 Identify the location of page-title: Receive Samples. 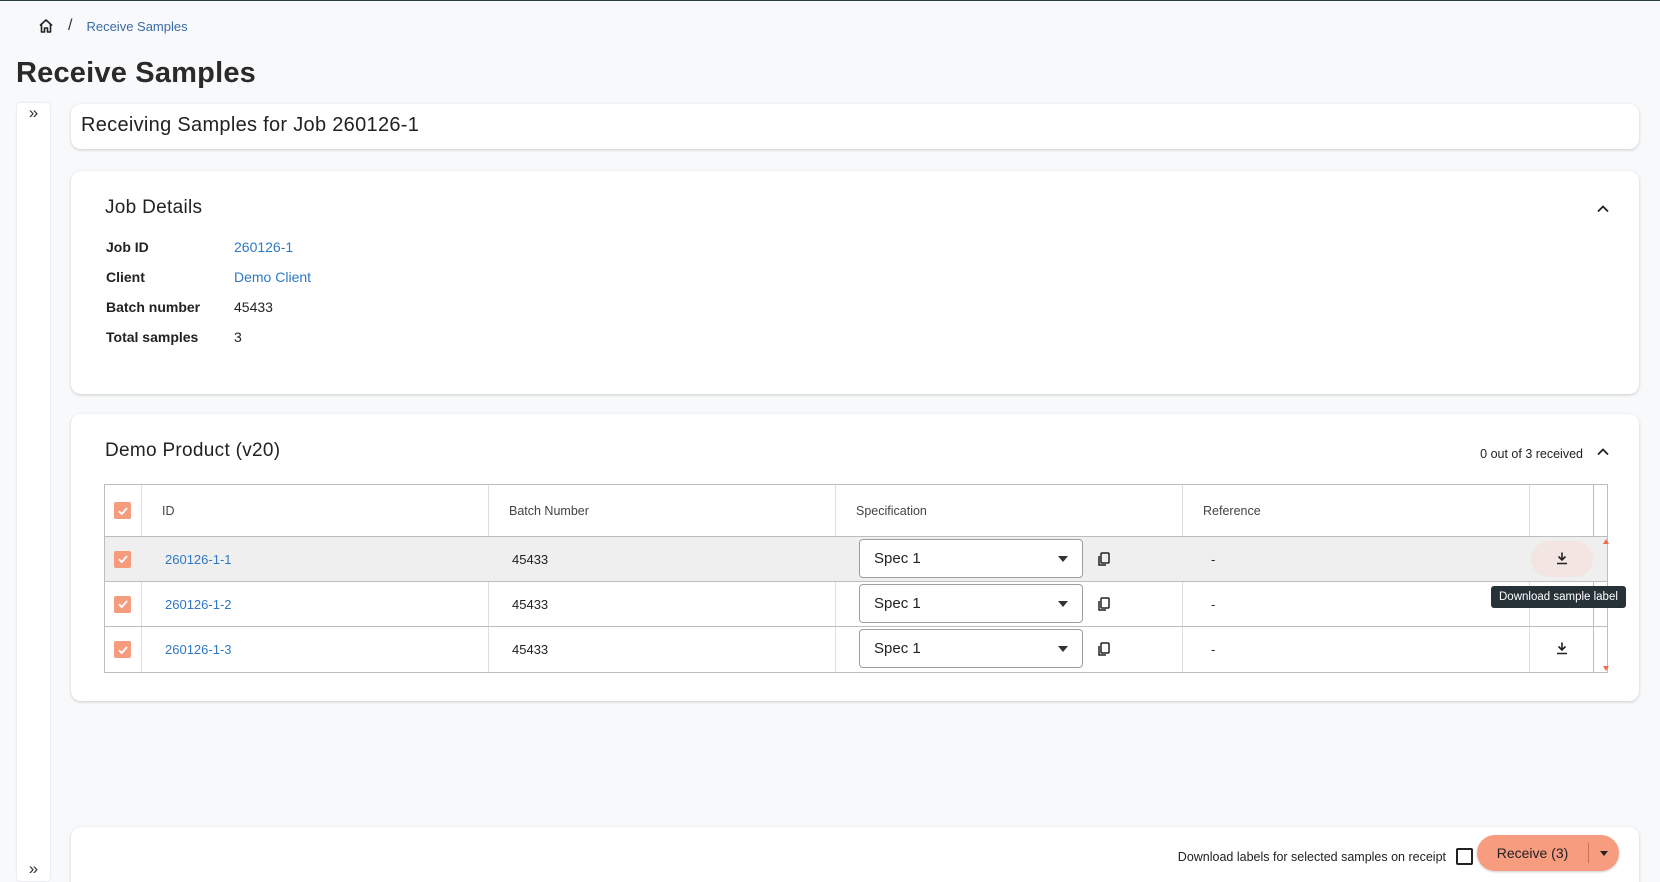
(136, 73).